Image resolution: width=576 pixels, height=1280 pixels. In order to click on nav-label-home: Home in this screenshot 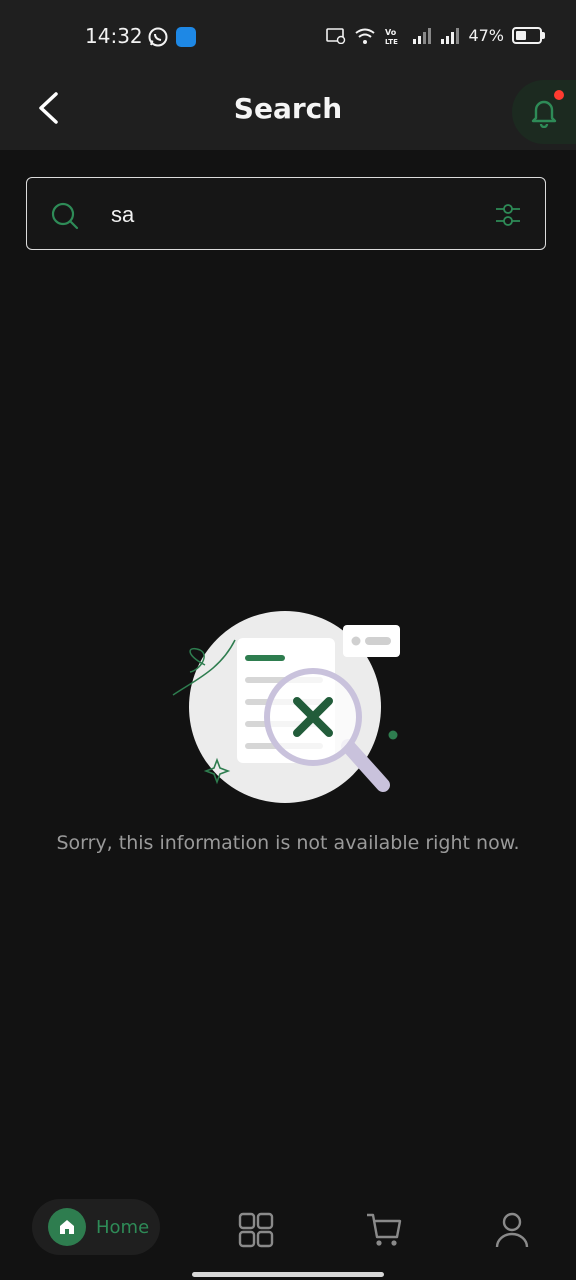, I will do `click(123, 1227)`.